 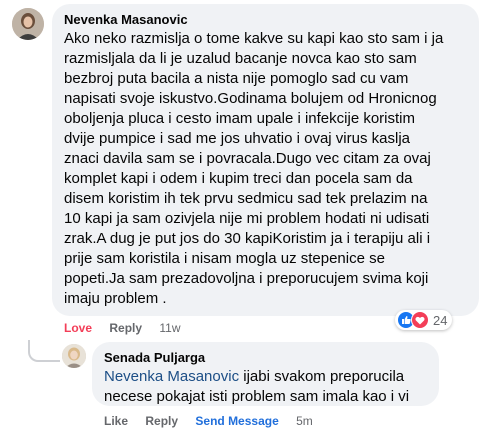 I want to click on thread-connector, so click(x=44, y=351).